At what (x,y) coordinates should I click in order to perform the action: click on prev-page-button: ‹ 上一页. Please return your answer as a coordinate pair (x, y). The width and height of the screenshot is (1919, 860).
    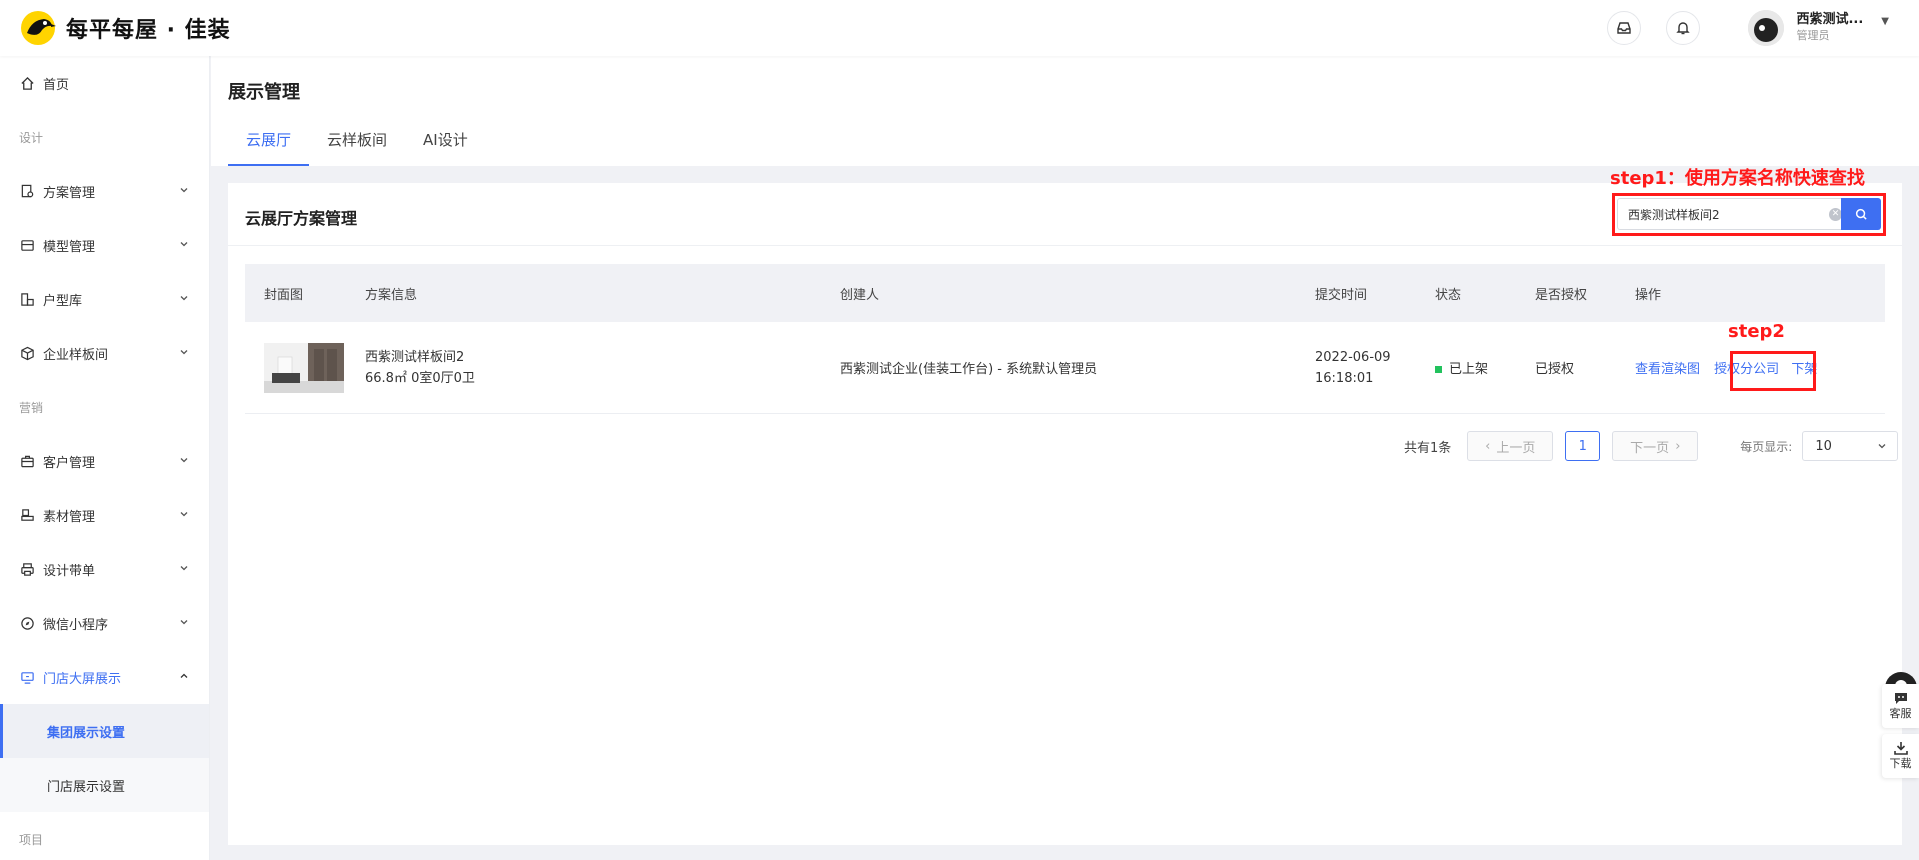
    Looking at the image, I should click on (1510, 446).